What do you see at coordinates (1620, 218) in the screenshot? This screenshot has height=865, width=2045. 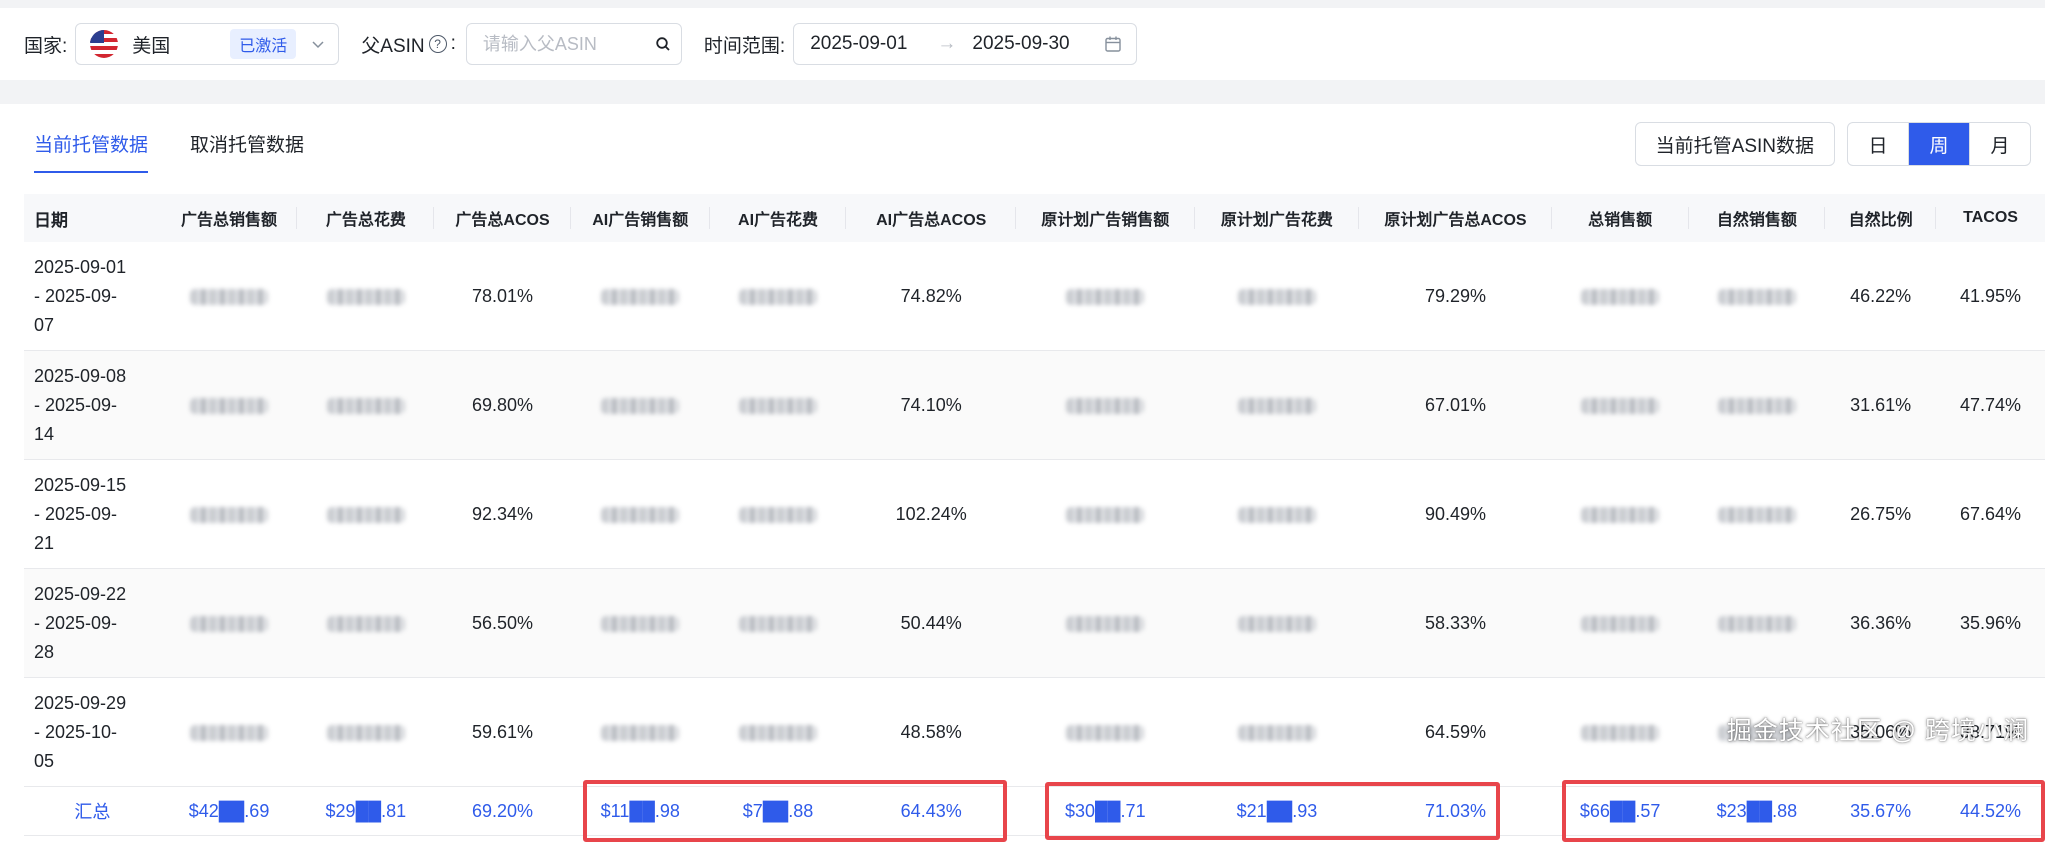 I see `header-total-sales: 总销售额` at bounding box center [1620, 218].